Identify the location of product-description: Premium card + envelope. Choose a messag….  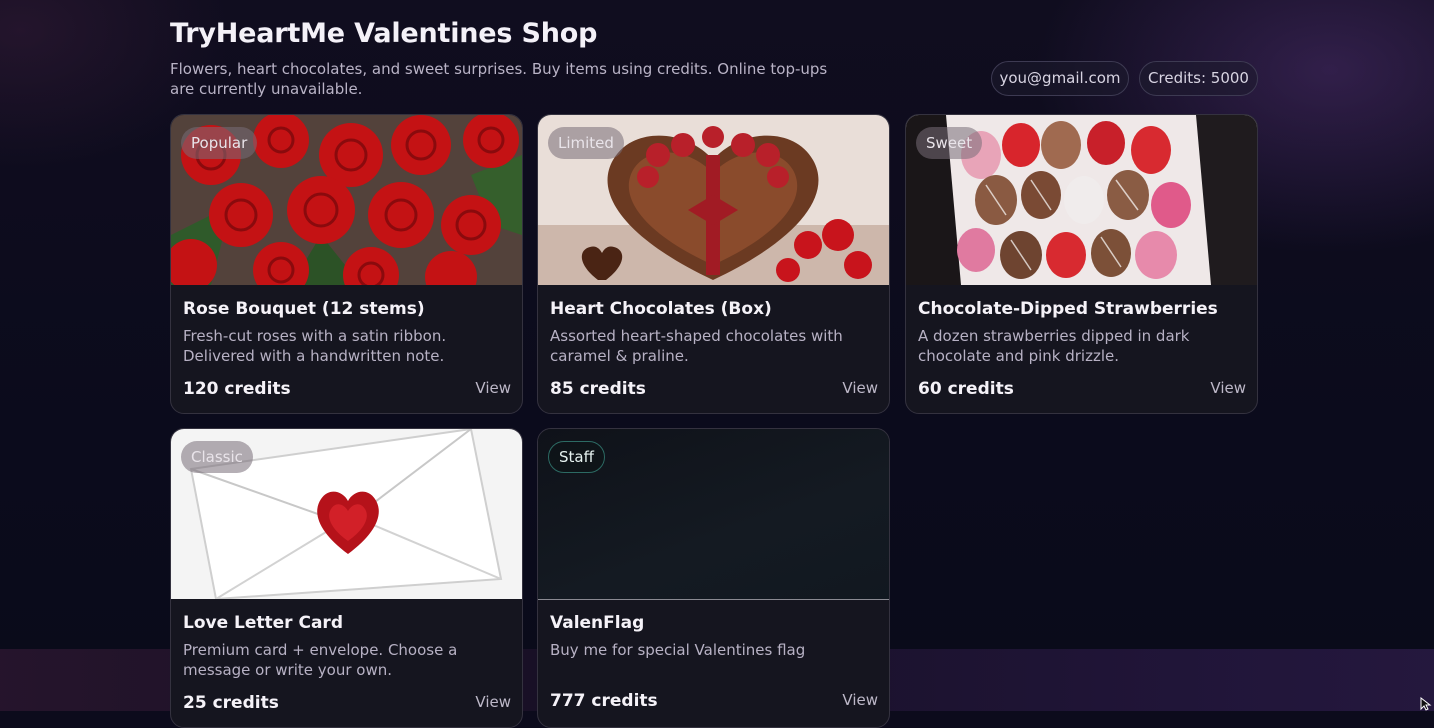
(320, 660).